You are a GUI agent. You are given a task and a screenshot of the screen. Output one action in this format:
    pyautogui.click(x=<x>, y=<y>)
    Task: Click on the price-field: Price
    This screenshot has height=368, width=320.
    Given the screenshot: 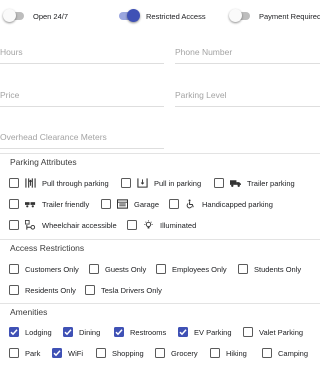 What is the action you would take?
    pyautogui.click(x=82, y=96)
    